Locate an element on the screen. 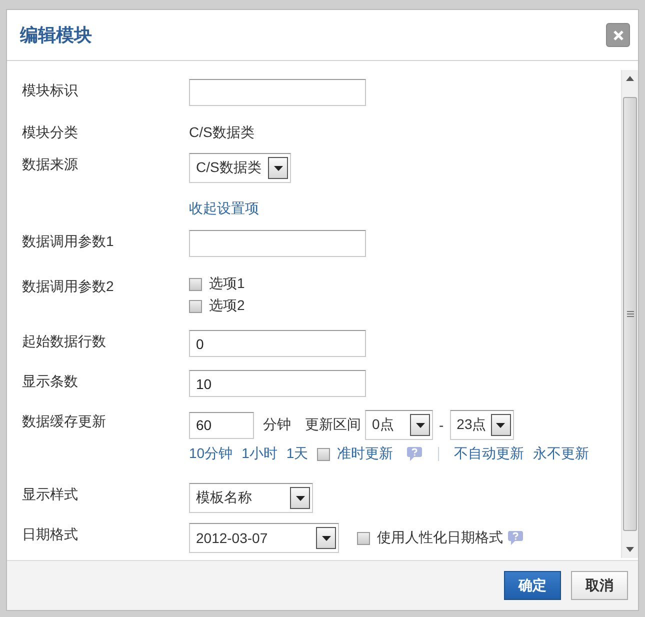 Image resolution: width=645 pixels, height=617 pixels. option-label: 使用人性化日期格式 is located at coordinates (440, 538).